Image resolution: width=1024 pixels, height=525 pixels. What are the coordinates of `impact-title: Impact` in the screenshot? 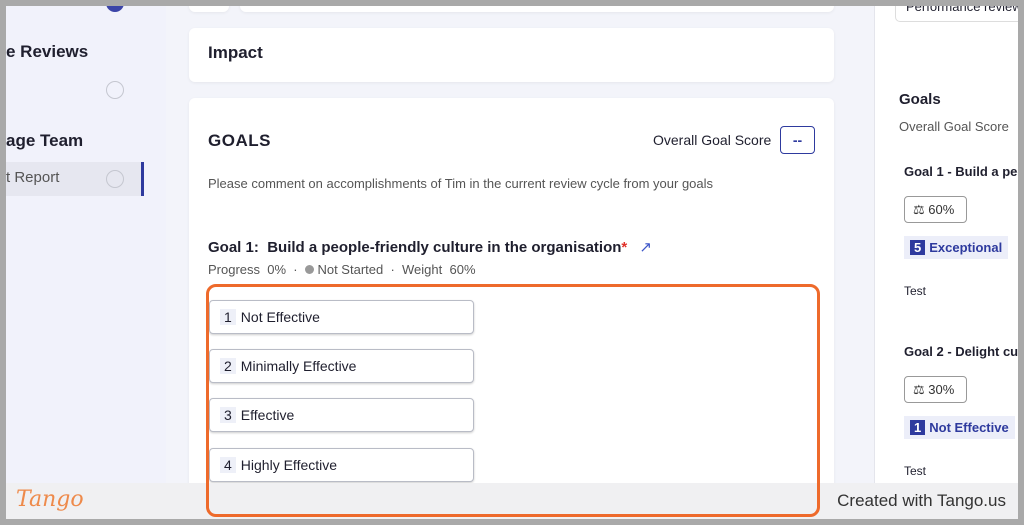 It's located at (235, 52).